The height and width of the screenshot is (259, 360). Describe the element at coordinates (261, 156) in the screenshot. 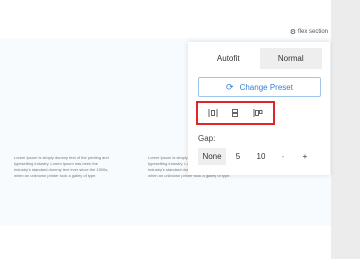

I see `gap-10-option: 10` at that location.